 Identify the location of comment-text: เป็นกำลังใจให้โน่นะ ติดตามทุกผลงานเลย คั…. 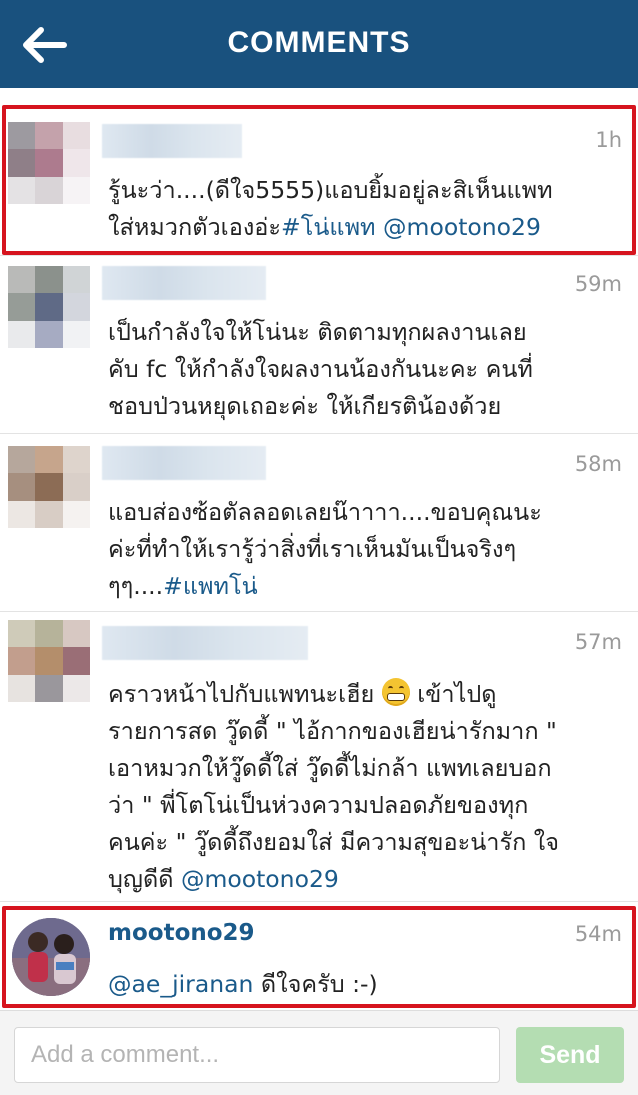
(320, 369).